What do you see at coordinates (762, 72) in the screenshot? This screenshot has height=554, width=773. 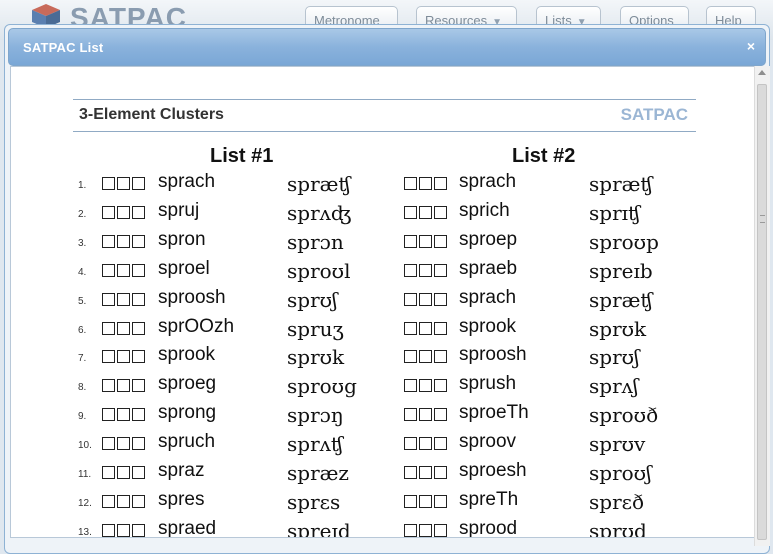 I see `scroll-up-arrow-icon` at bounding box center [762, 72].